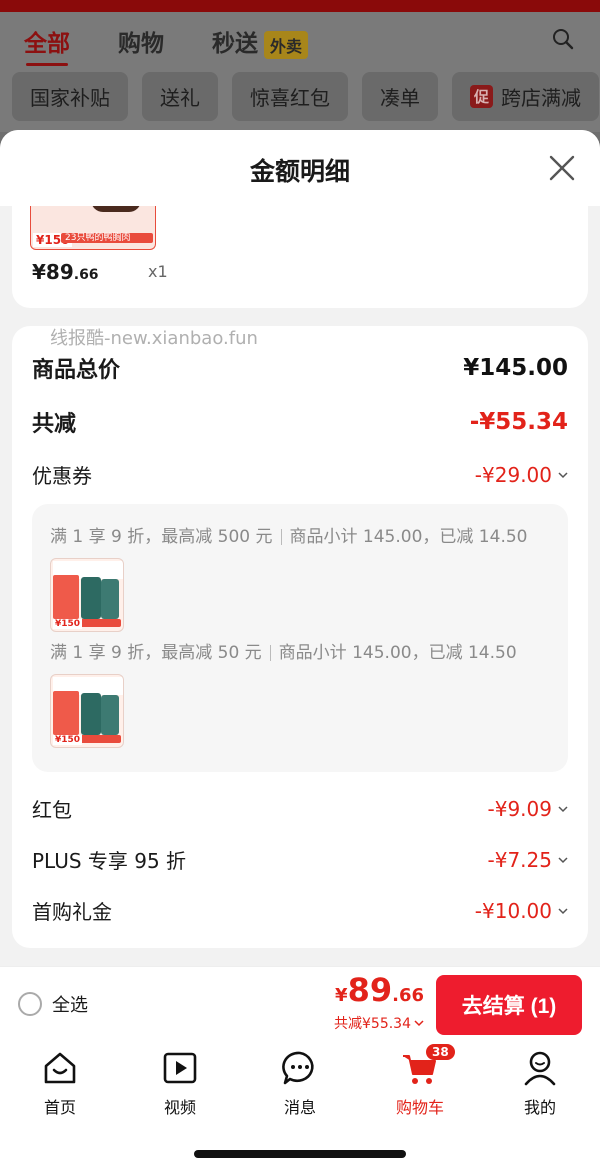 The height and width of the screenshot is (1170, 600). I want to click on promo-badge: 促, so click(482, 96).